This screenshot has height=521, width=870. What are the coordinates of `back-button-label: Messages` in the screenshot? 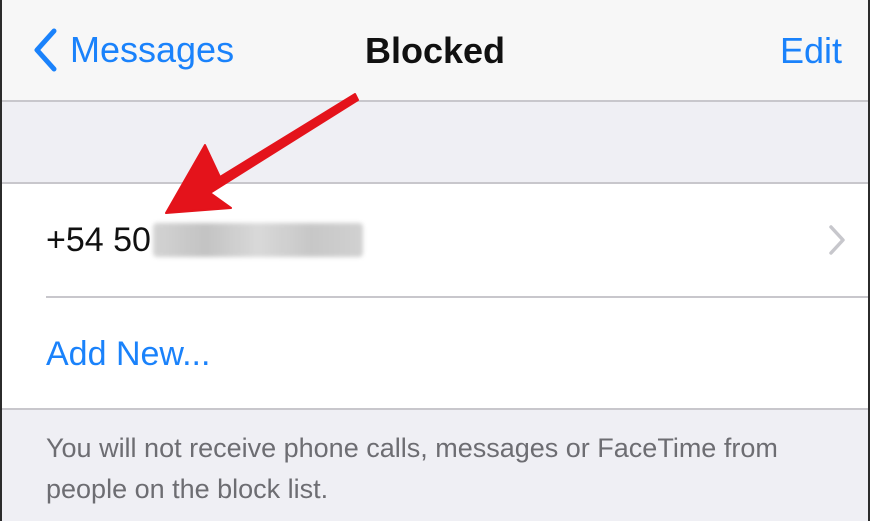 It's located at (152, 49).